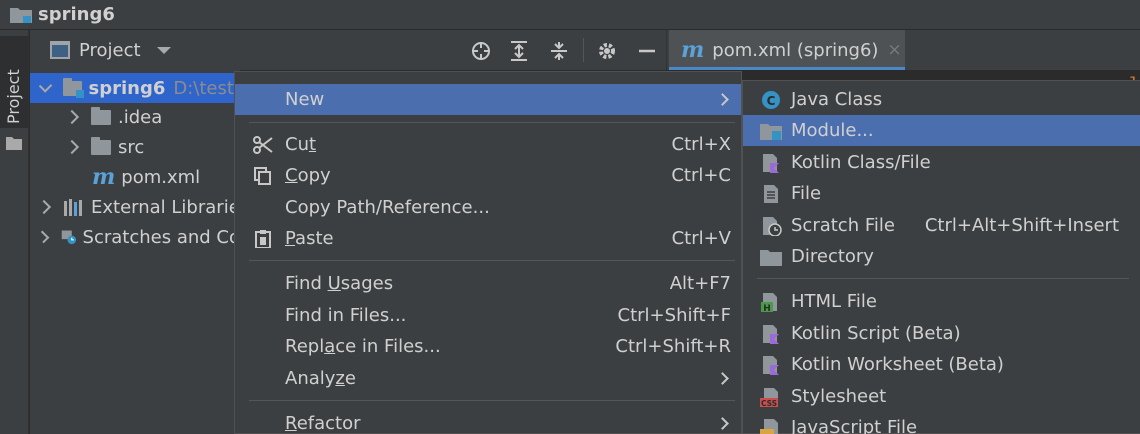 The height and width of the screenshot is (434, 1140). What do you see at coordinates (14, 232) in the screenshot?
I see `left-tool-strip: Project` at bounding box center [14, 232].